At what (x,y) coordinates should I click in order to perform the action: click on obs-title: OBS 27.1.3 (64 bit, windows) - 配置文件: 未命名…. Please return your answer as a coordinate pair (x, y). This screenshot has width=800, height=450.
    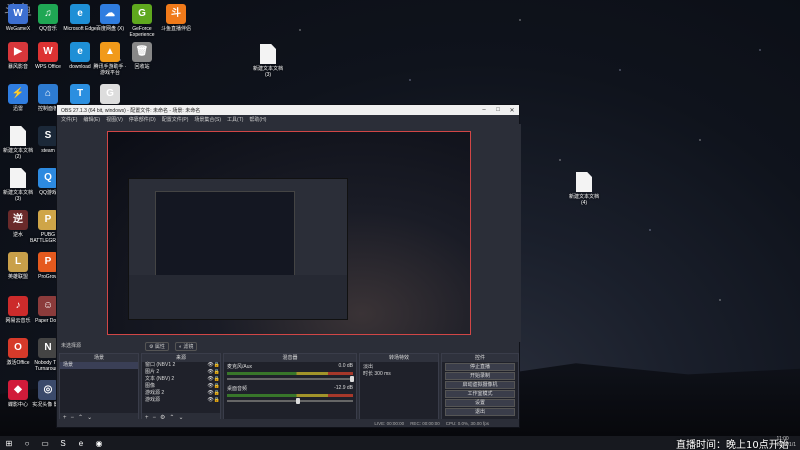
    Looking at the image, I should click on (131, 110).